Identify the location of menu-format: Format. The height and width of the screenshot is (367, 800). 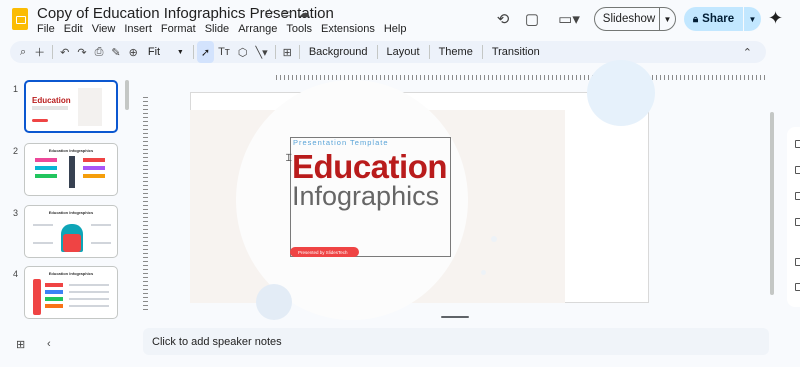
(178, 29).